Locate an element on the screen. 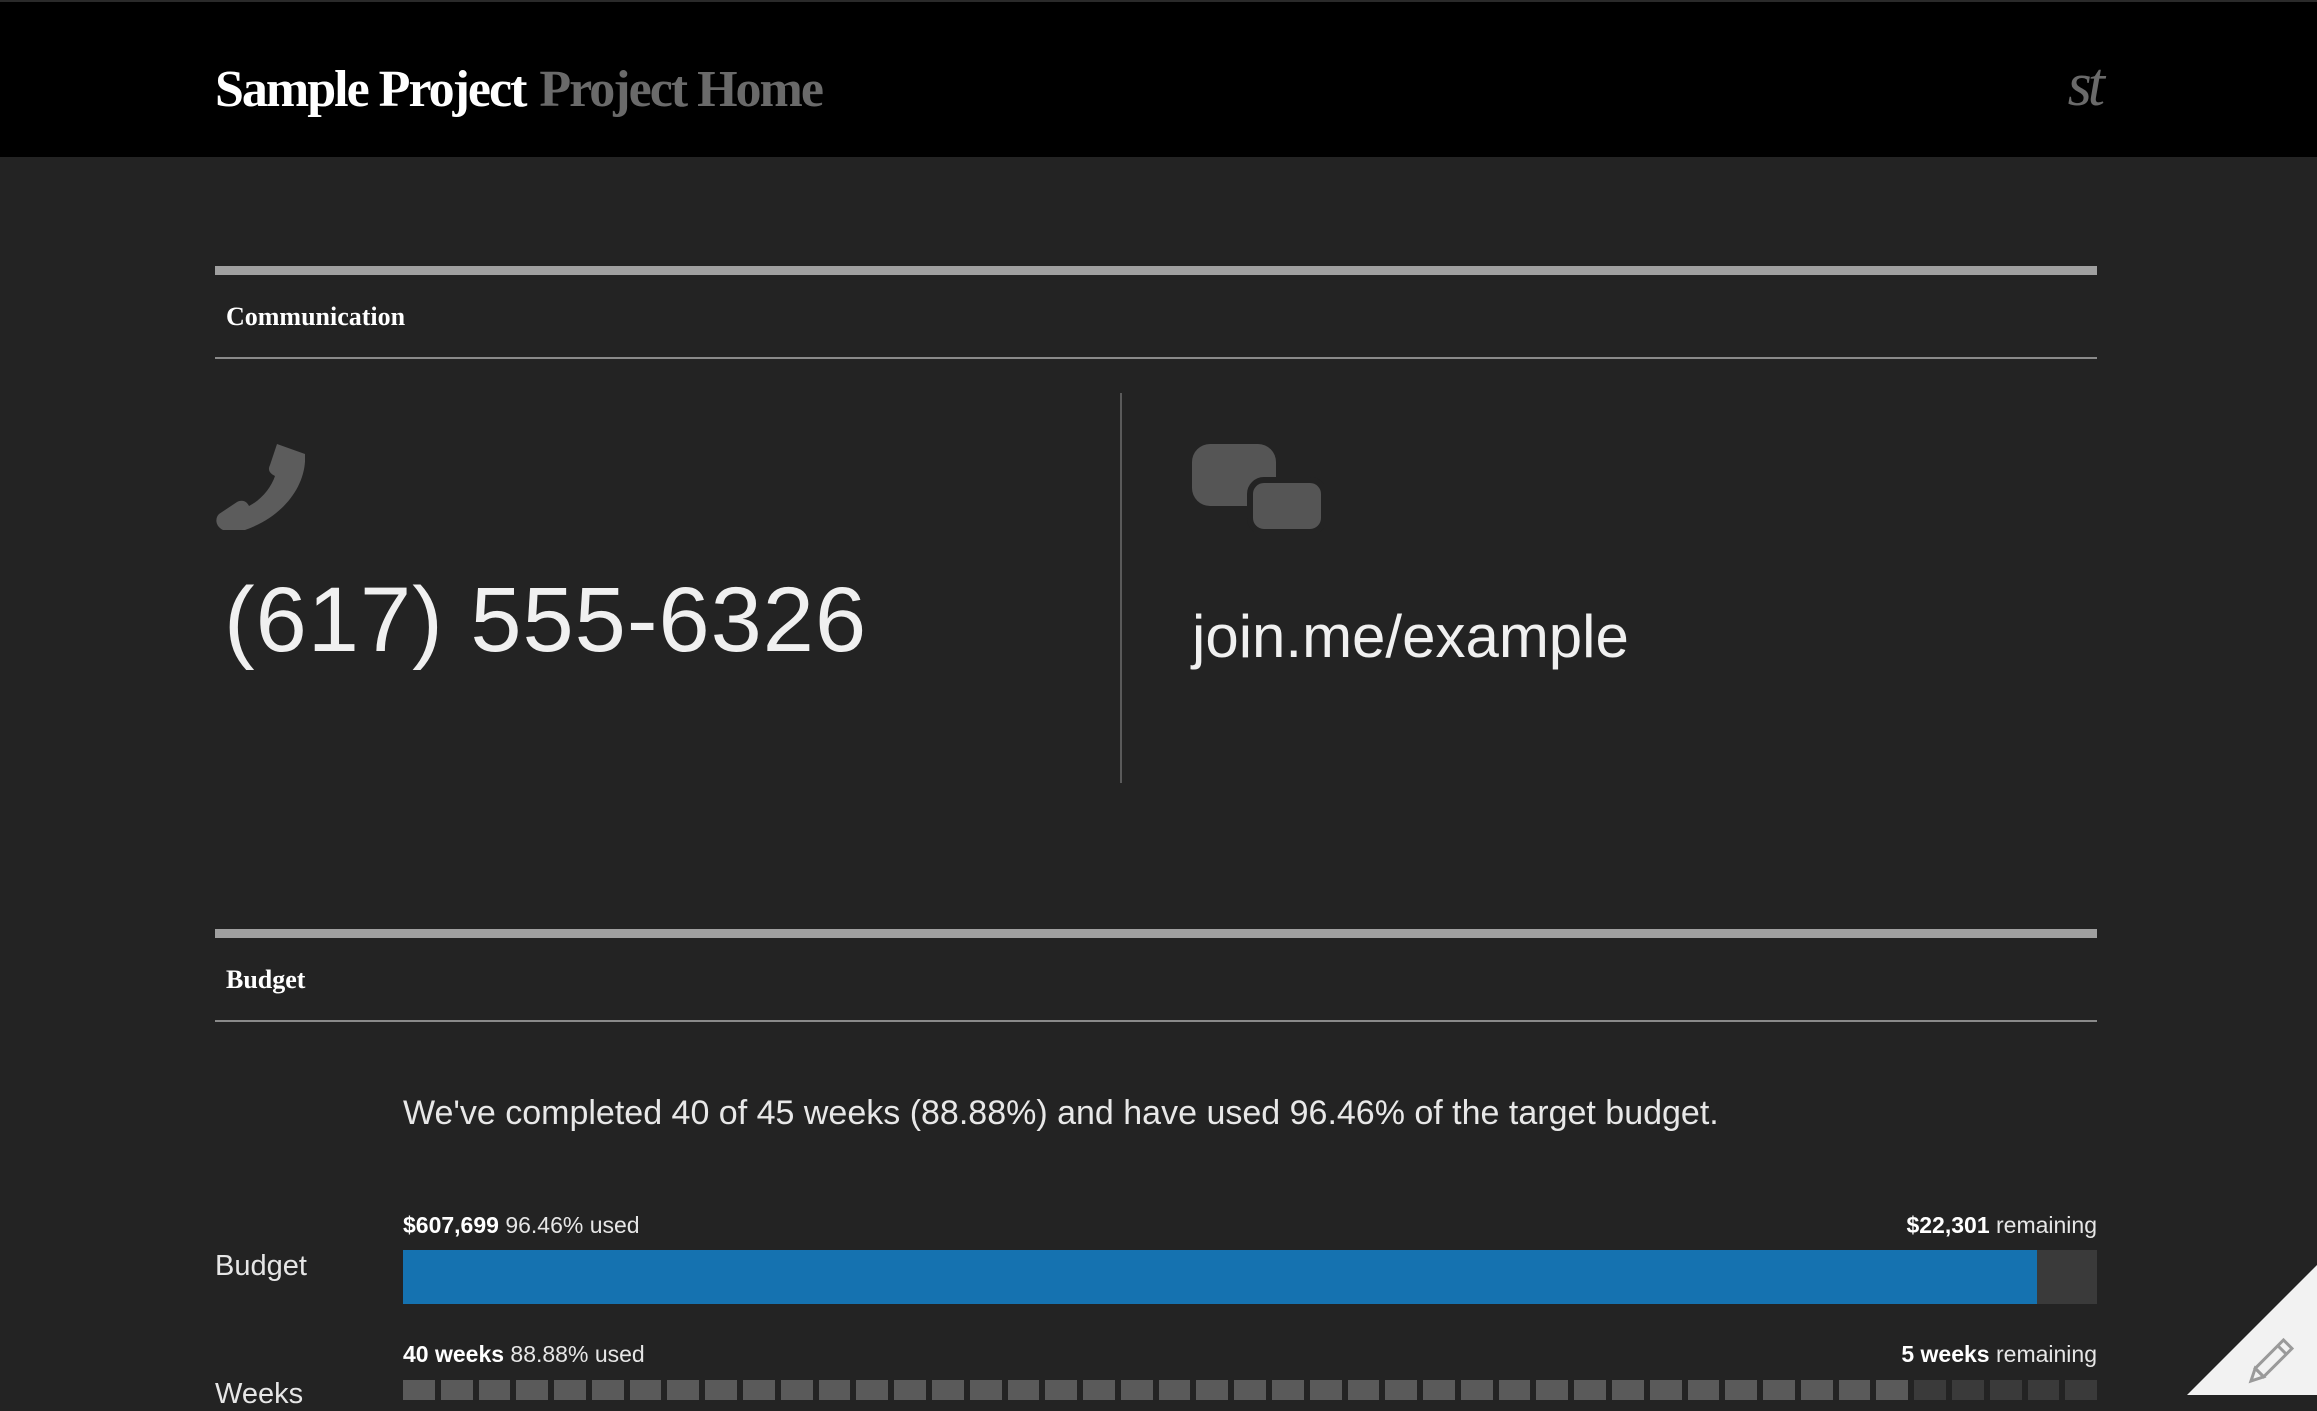  budget-progress-bar is located at coordinates (1250, 1277).